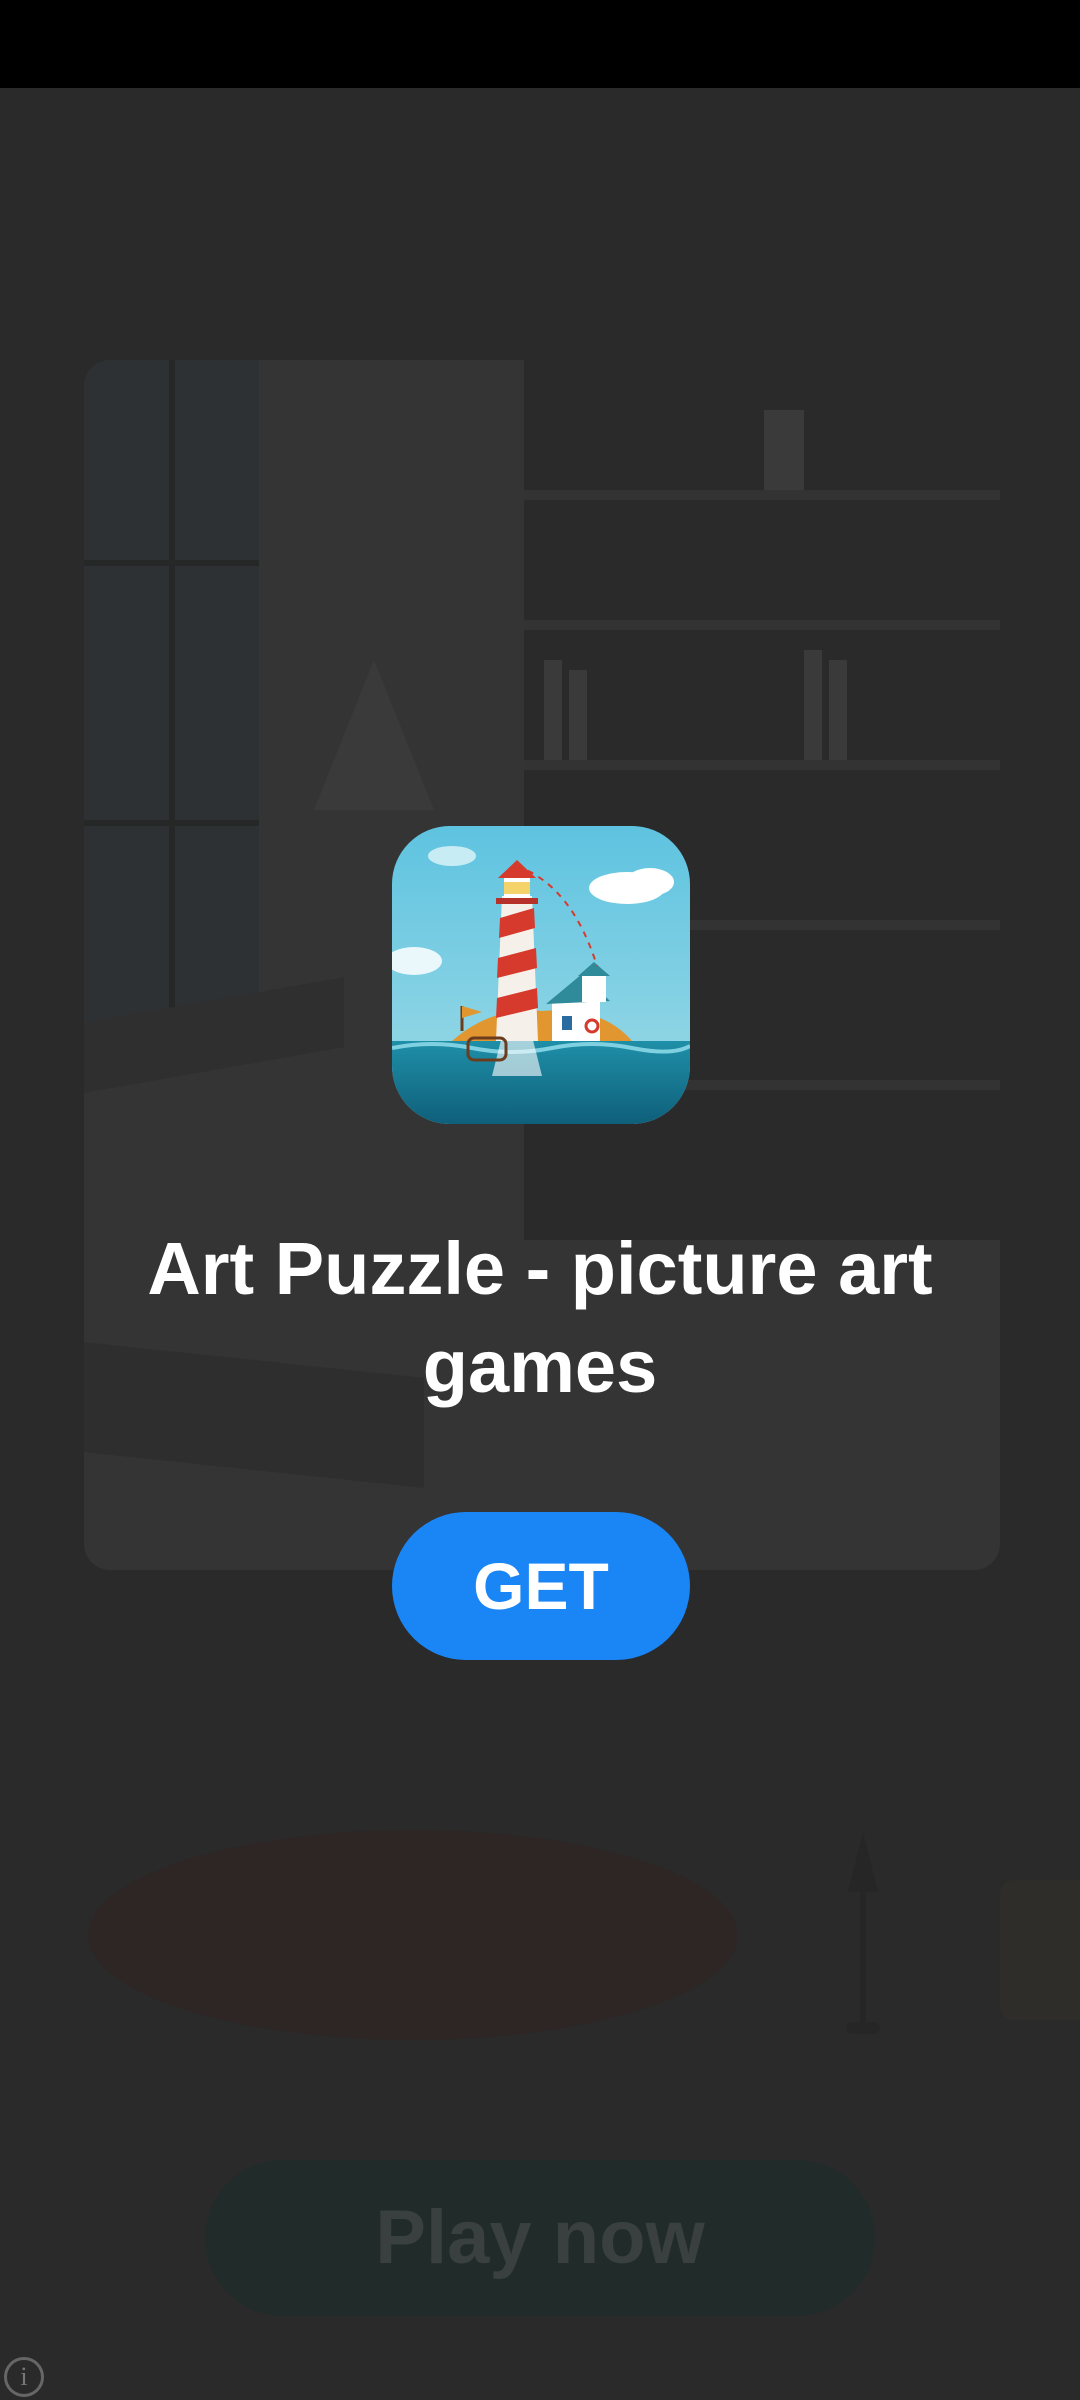 The height and width of the screenshot is (2400, 1080). What do you see at coordinates (540, 2238) in the screenshot?
I see `play-now-button: Play now` at bounding box center [540, 2238].